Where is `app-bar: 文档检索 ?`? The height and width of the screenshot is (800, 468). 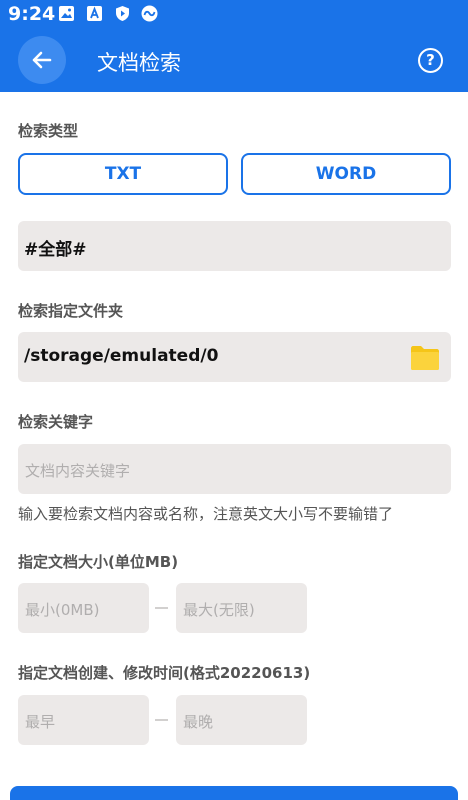
app-bar: 文档检索 ? is located at coordinates (234, 60).